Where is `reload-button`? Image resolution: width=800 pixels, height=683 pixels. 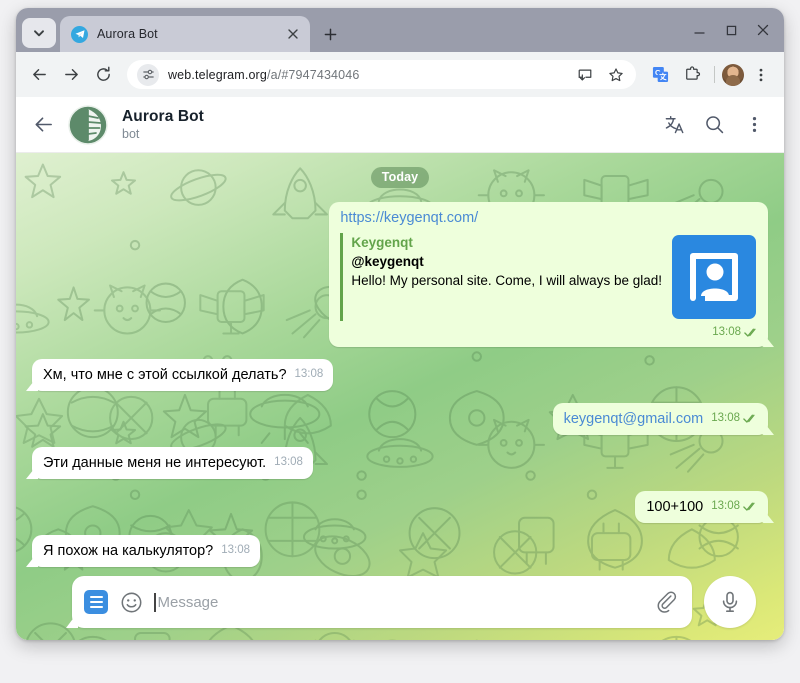 reload-button is located at coordinates (103, 75).